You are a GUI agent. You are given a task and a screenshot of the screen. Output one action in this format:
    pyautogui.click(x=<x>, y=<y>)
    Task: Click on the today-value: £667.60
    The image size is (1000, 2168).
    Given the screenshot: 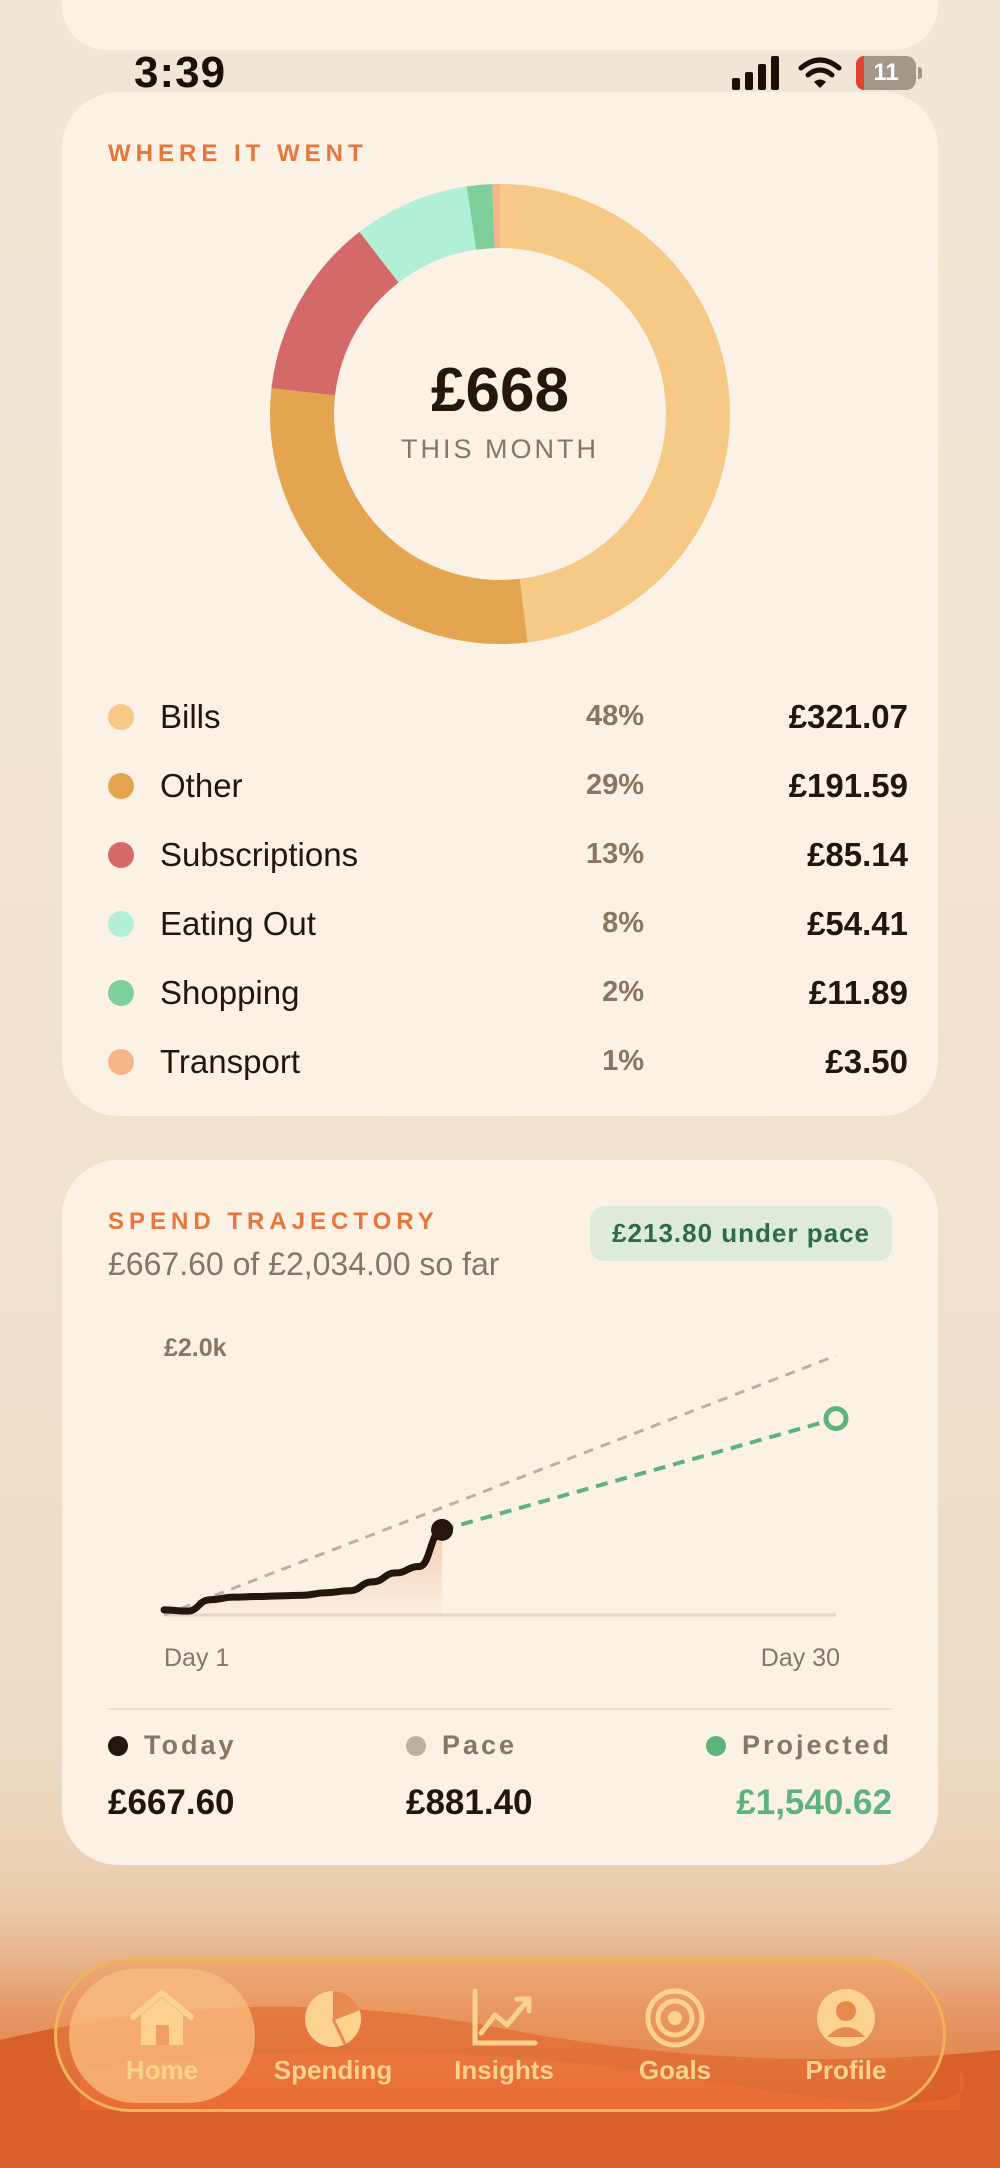 What is the action you would take?
    pyautogui.click(x=171, y=1802)
    